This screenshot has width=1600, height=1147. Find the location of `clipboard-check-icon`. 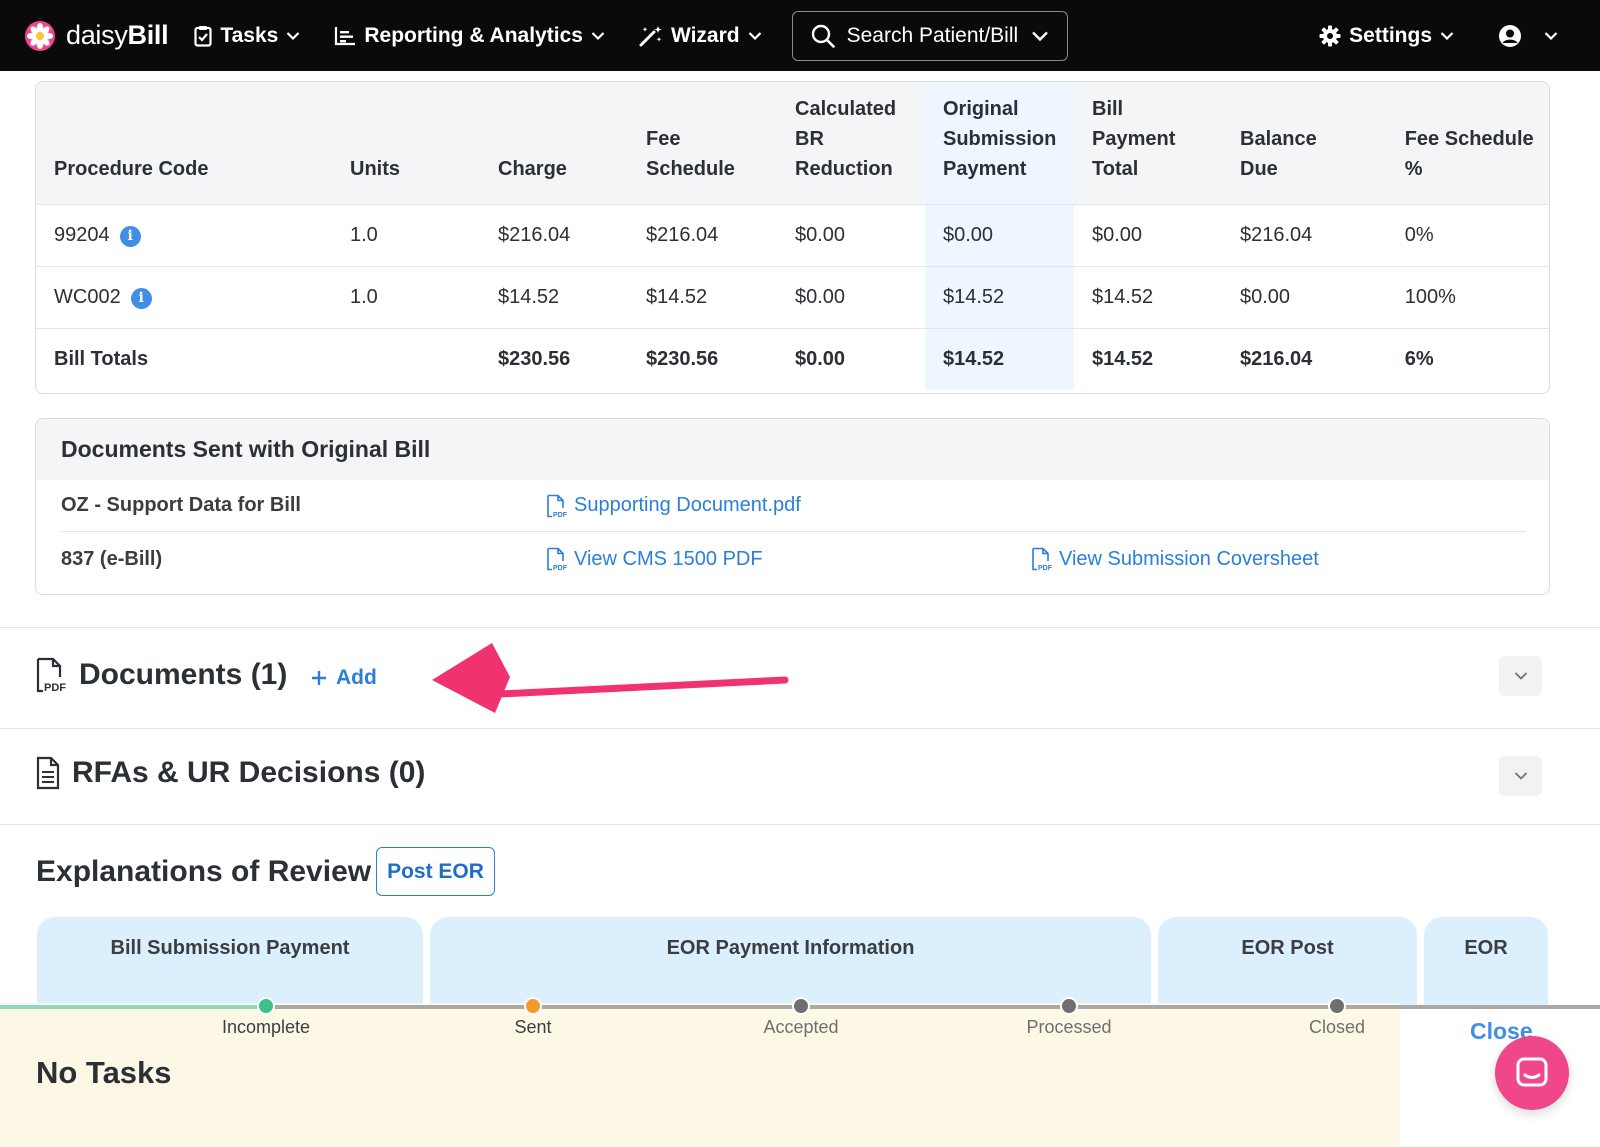

clipboard-check-icon is located at coordinates (203, 36).